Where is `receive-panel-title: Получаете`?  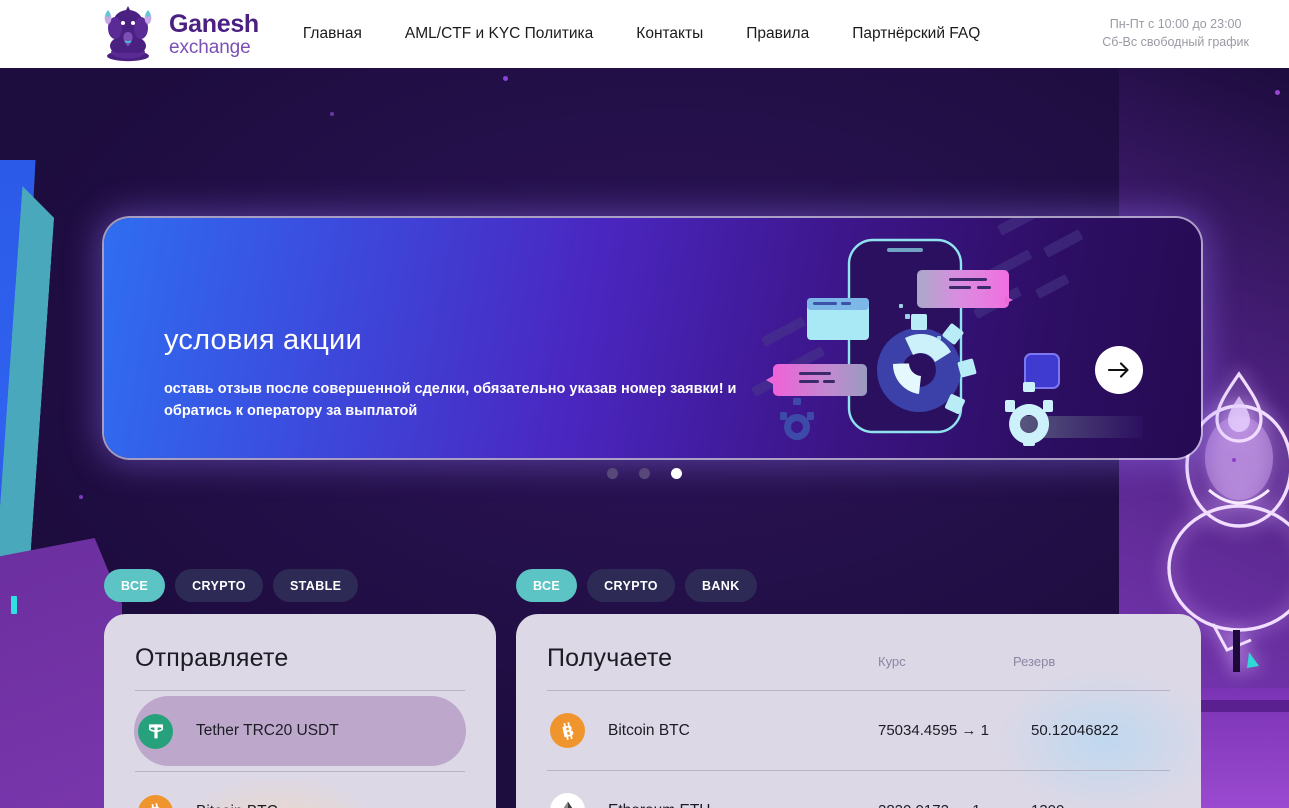 receive-panel-title: Получаете is located at coordinates (610, 658).